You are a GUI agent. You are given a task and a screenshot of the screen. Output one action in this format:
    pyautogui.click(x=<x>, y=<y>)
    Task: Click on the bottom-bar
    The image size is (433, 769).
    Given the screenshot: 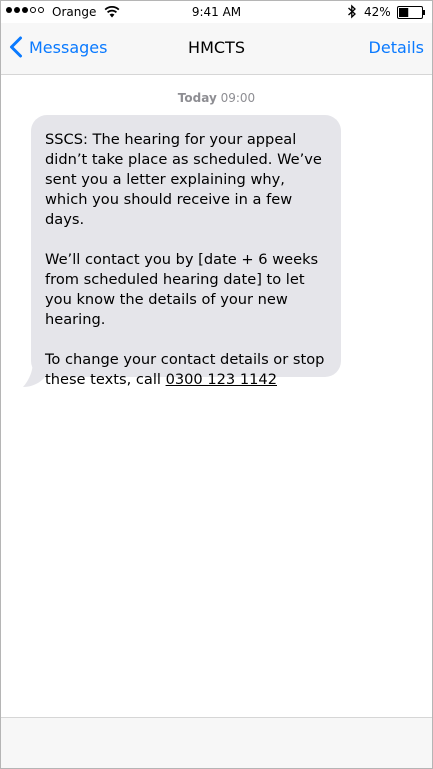 What is the action you would take?
    pyautogui.click(x=216, y=742)
    